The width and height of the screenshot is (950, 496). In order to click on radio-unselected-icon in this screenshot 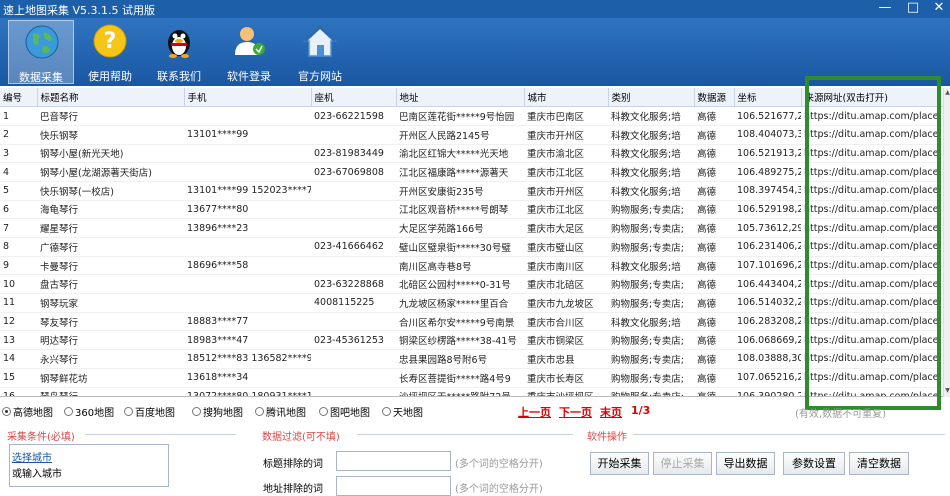, I will do `click(128, 411)`.